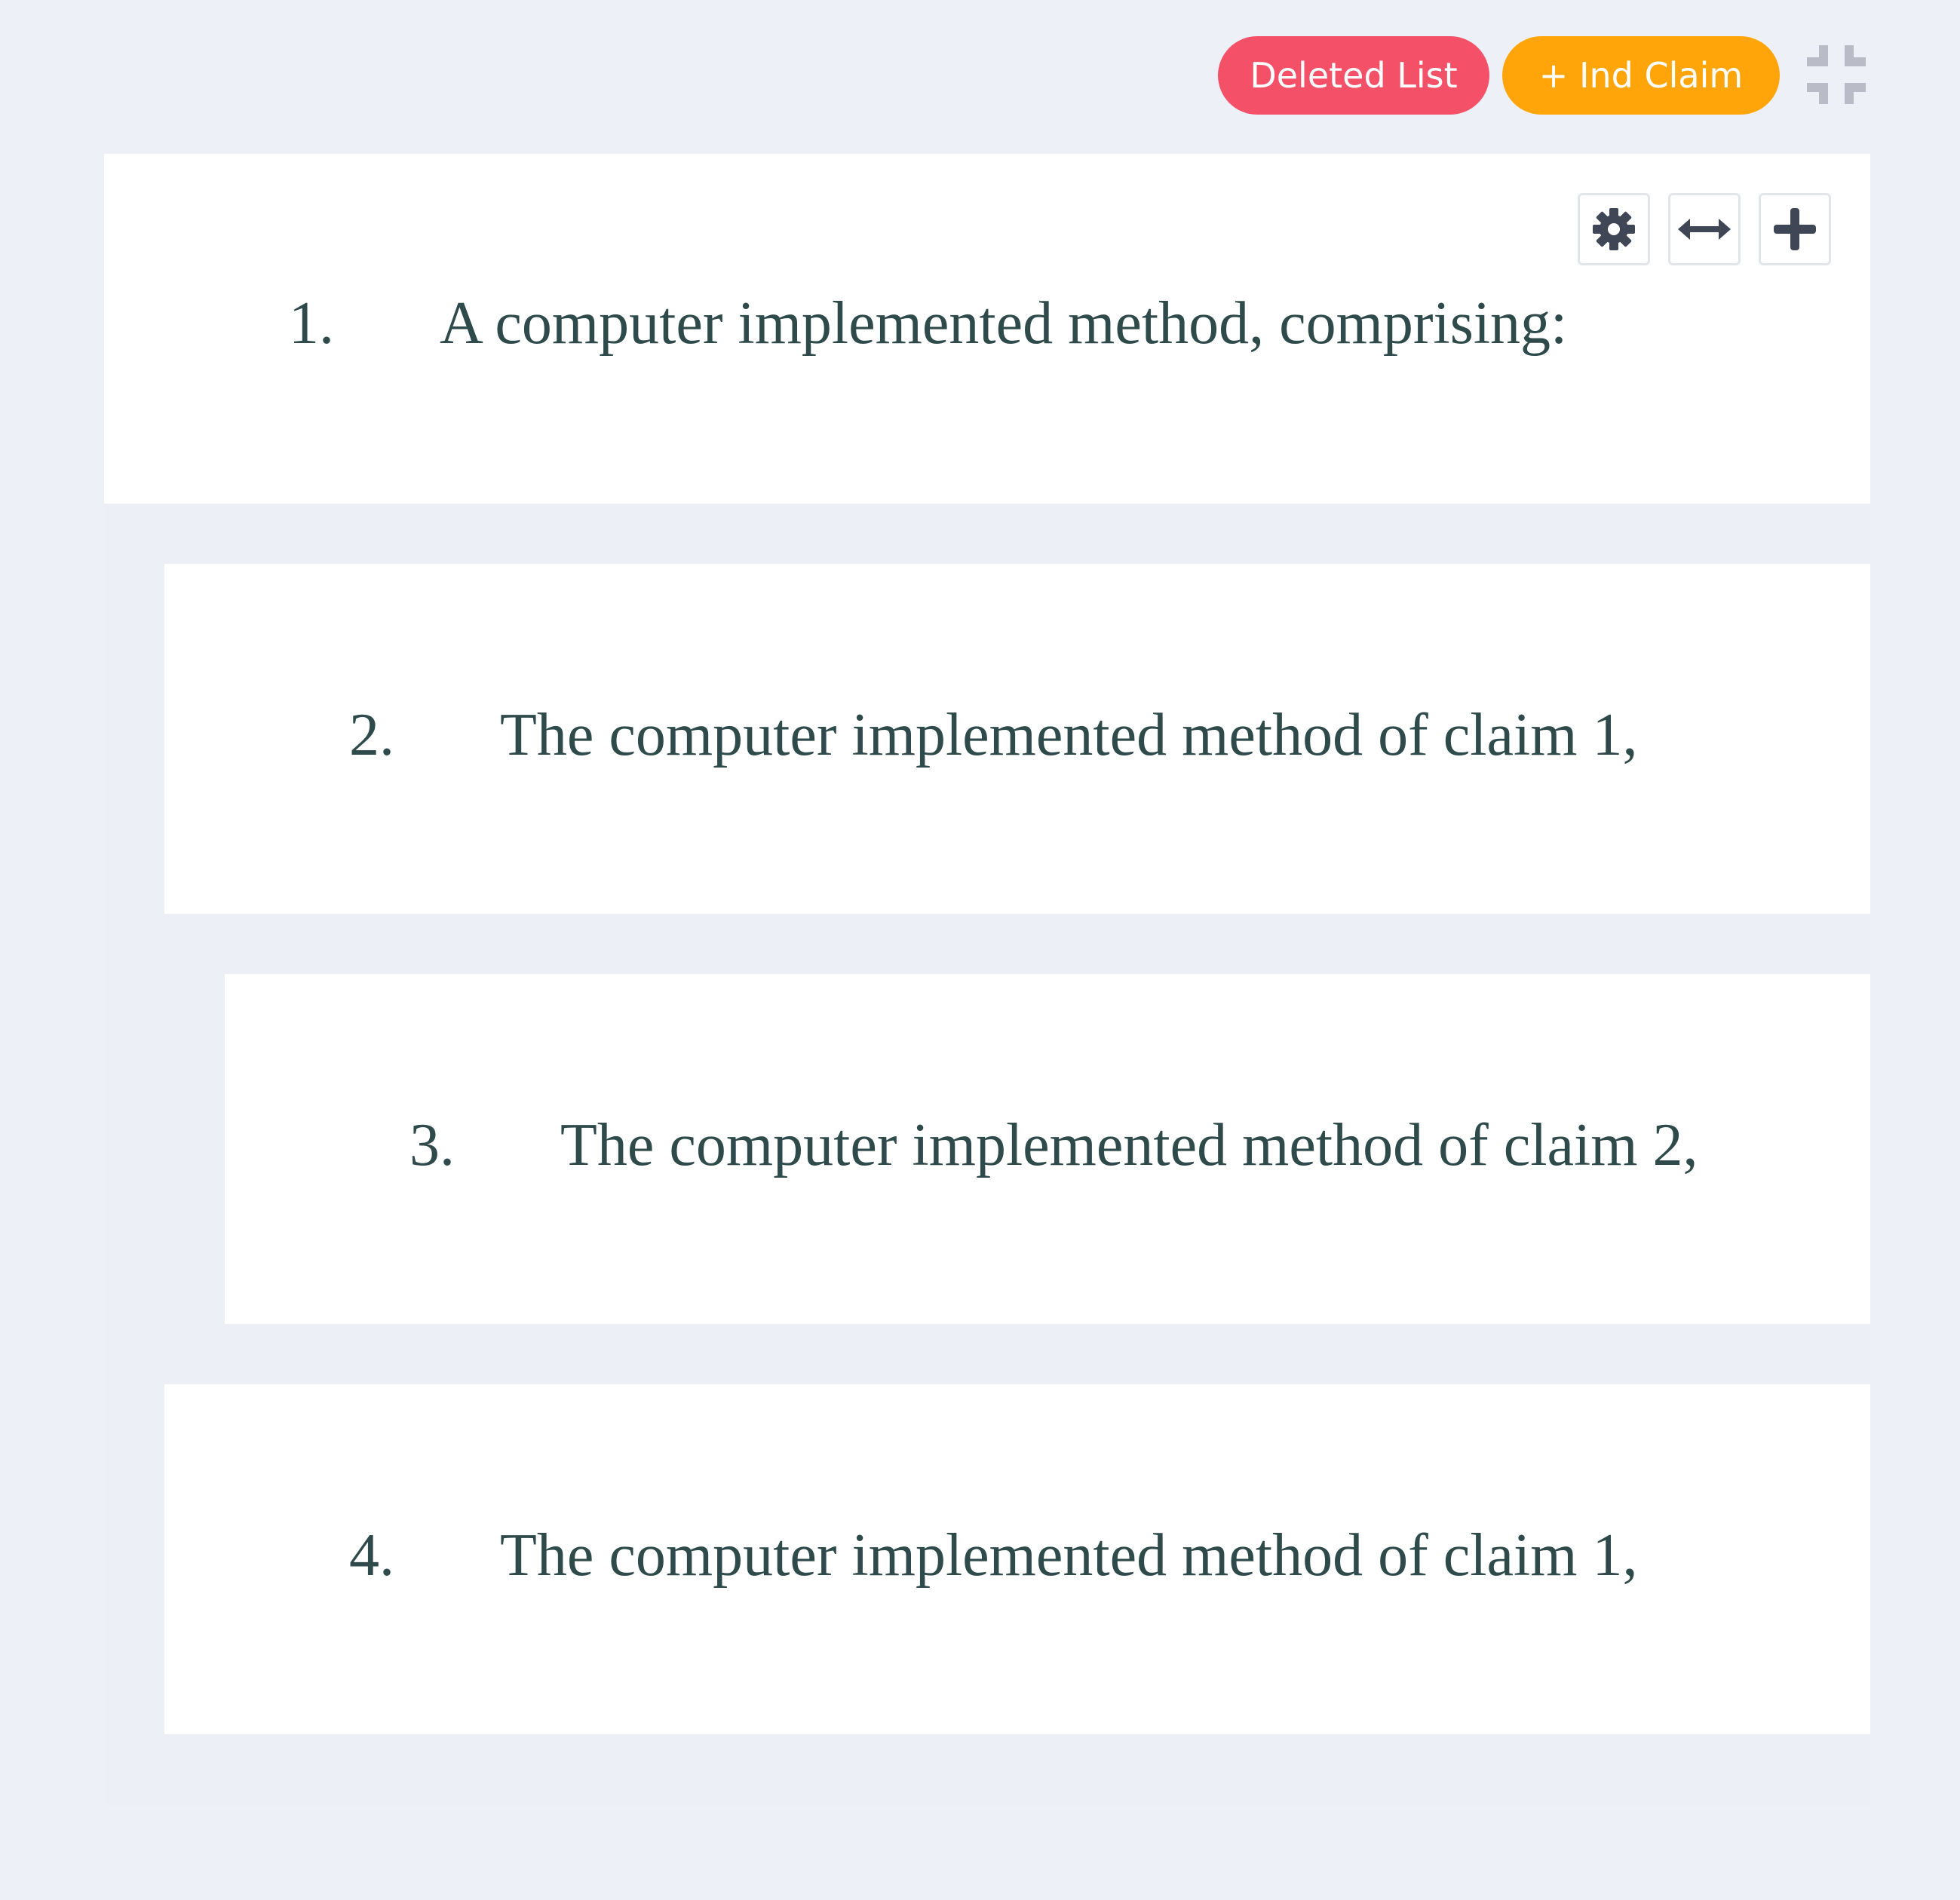 Image resolution: width=1960 pixels, height=1900 pixels. I want to click on claim-number: 3., so click(432, 1145).